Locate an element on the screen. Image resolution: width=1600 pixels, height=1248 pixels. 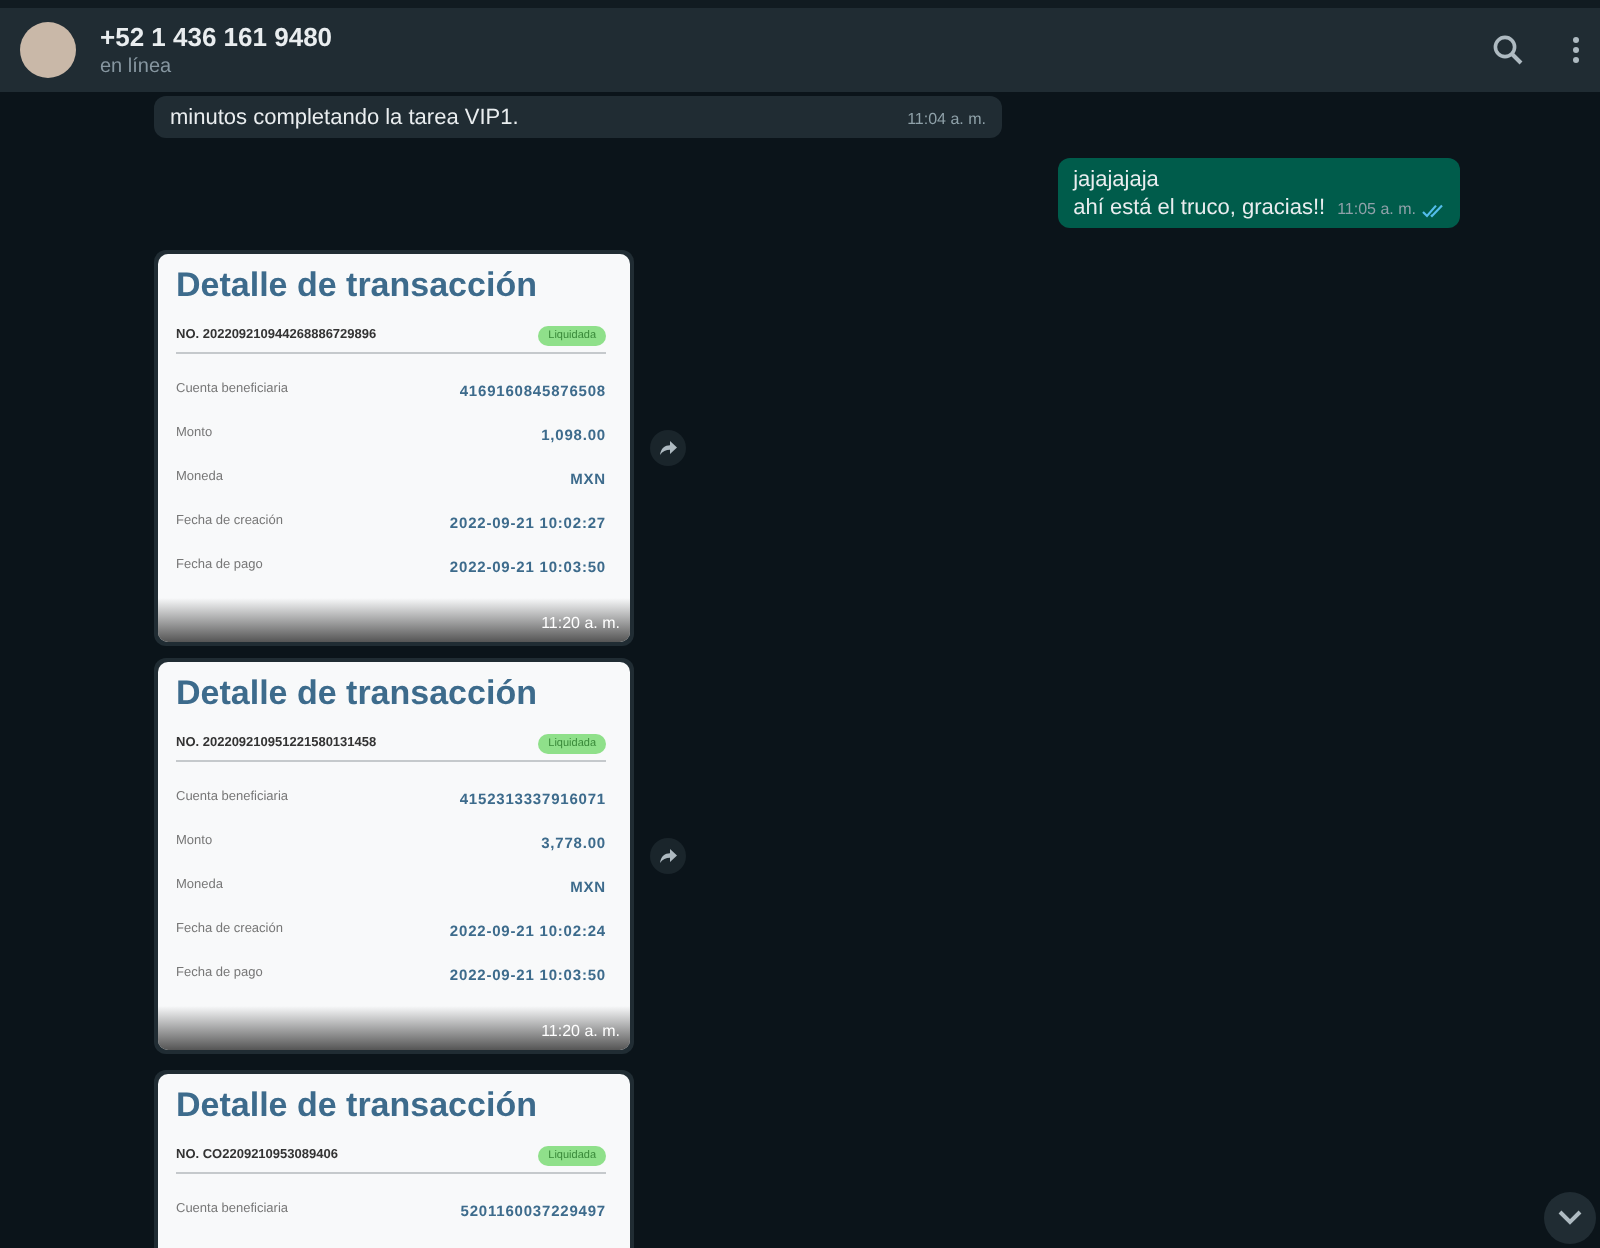
message-time: 11:05 a. m. is located at coordinates (1376, 210).